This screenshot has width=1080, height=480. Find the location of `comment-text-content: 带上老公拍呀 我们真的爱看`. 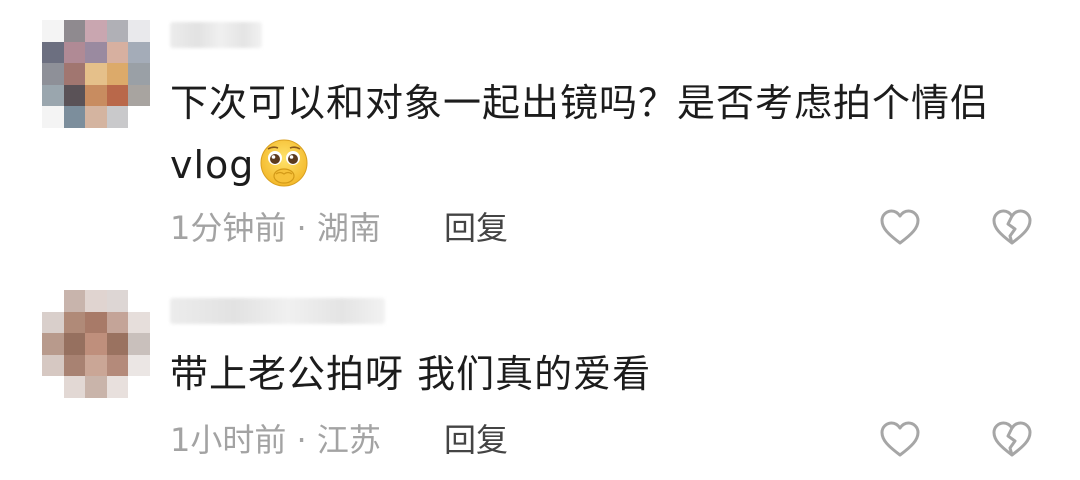

comment-text-content: 带上老公拍呀 我们真的爱看 is located at coordinates (411, 374).